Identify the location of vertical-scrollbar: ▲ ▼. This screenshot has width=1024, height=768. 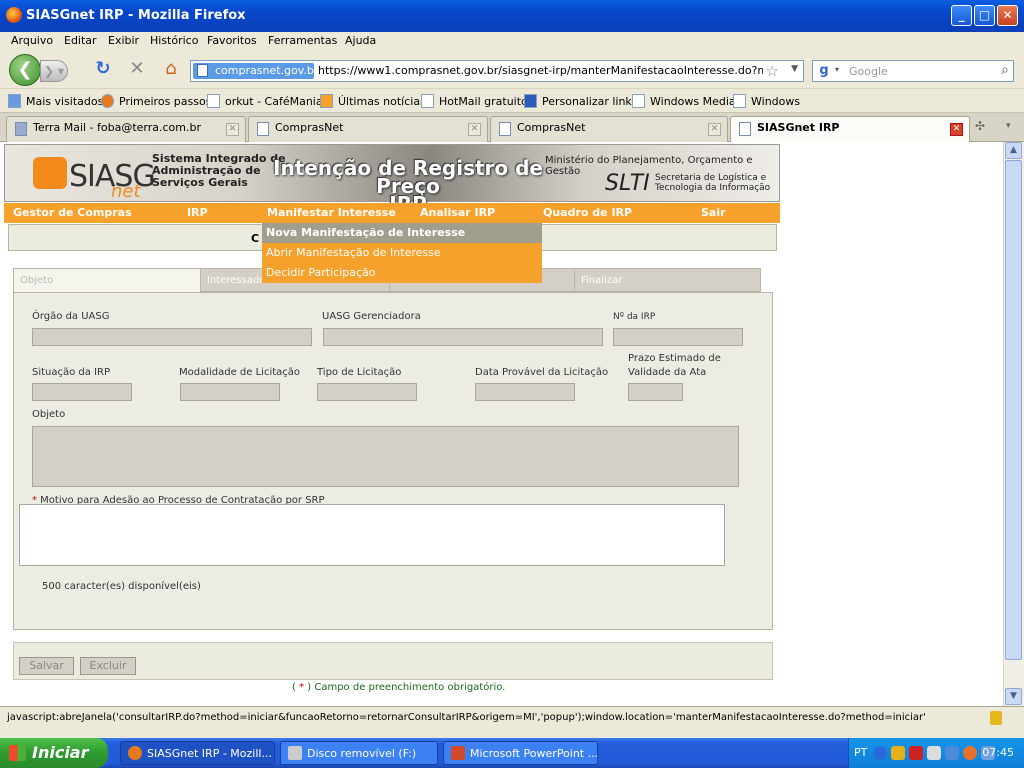
(1013, 424).